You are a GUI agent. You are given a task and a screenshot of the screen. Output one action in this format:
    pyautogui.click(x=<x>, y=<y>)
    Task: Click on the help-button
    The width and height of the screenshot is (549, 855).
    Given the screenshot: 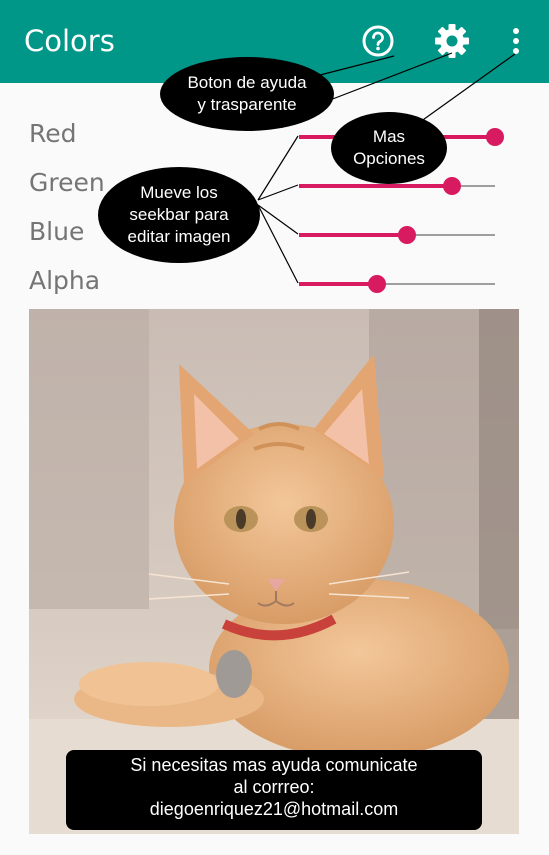 What is the action you would take?
    pyautogui.click(x=378, y=41)
    